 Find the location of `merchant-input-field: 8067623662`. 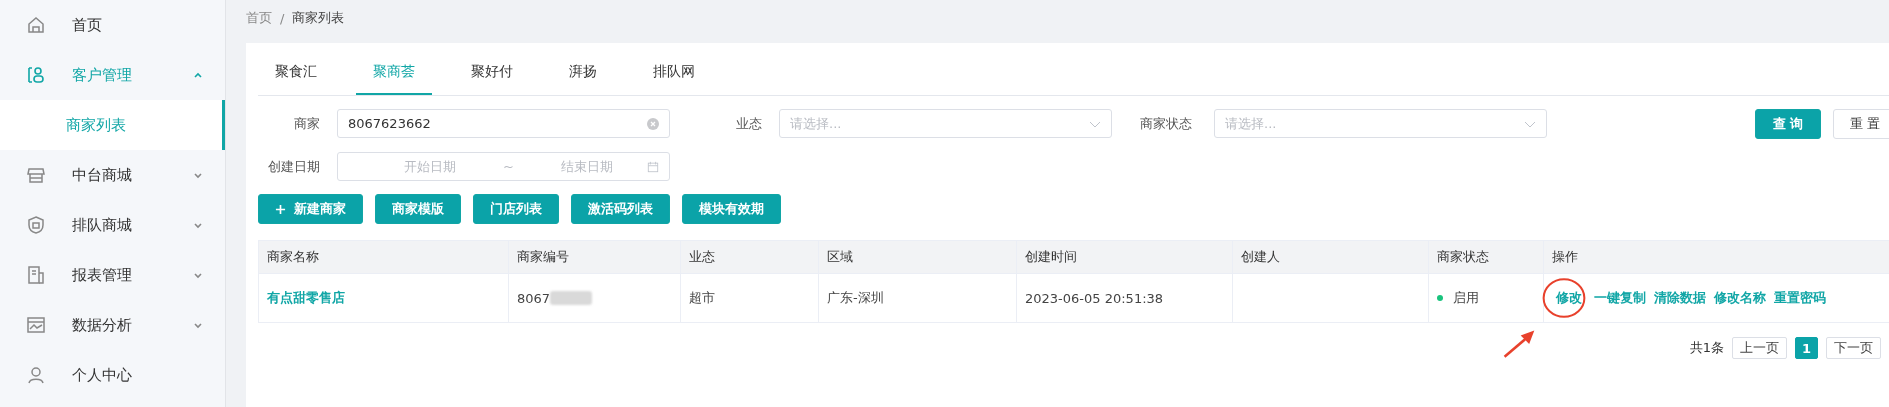

merchant-input-field: 8067623662 is located at coordinates (503, 123).